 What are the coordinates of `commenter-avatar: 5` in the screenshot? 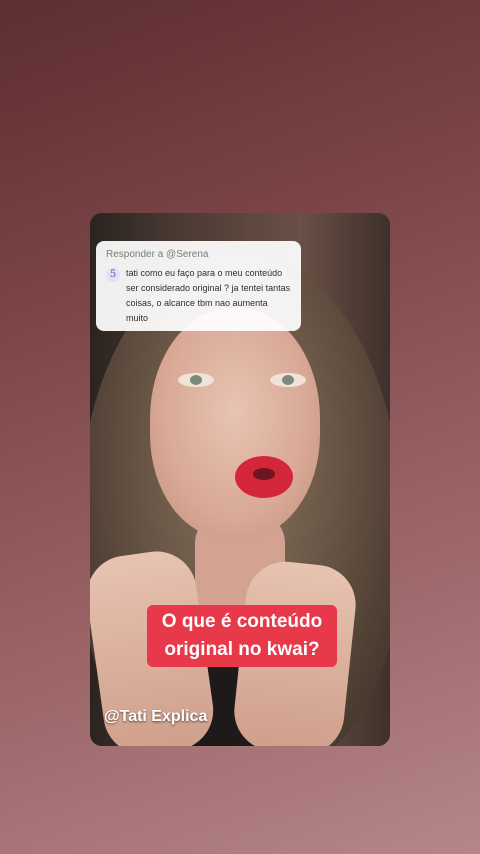 It's located at (113, 275).